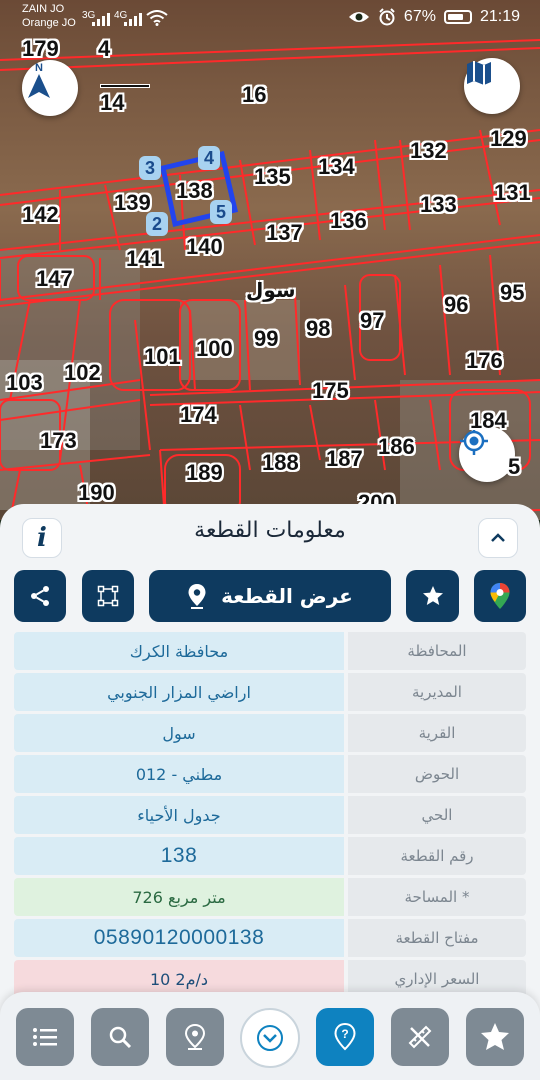  I want to click on svg-text: N, so click(39, 68).